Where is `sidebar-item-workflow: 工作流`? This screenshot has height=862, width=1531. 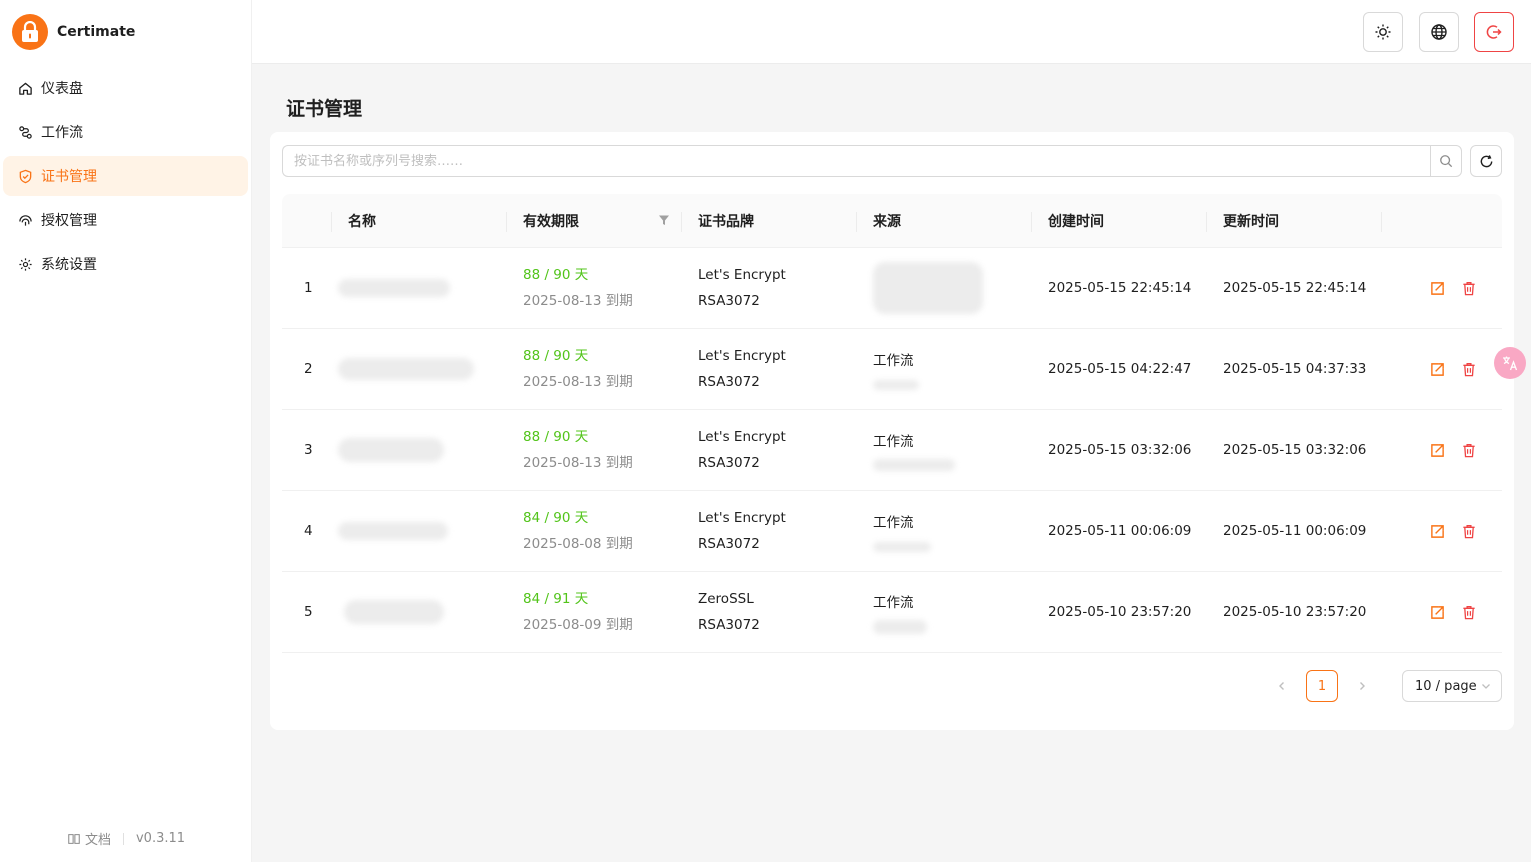
sidebar-item-workflow: 工作流 is located at coordinates (125, 132).